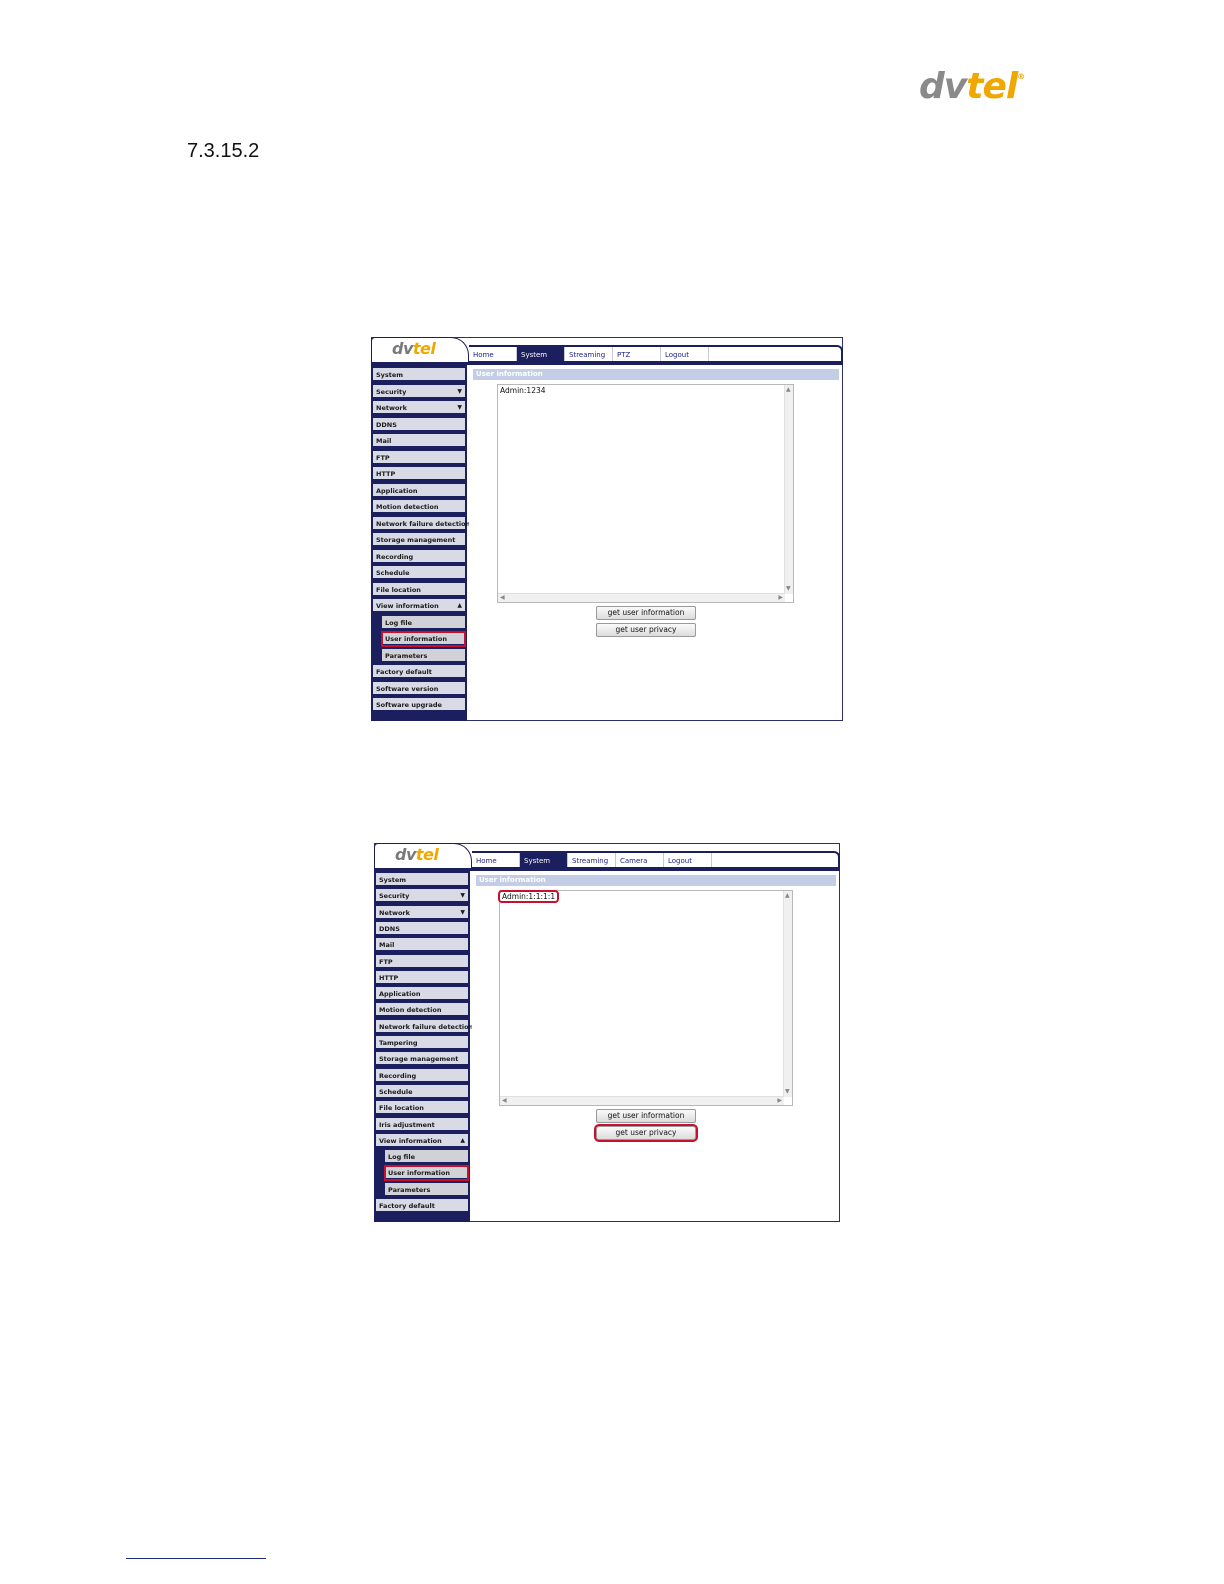 Image resolution: width=1224 pixels, height=1584 pixels. Describe the element at coordinates (419, 705) in the screenshot. I see `sidebar-item-software-upgrade: Software upgrade` at that location.